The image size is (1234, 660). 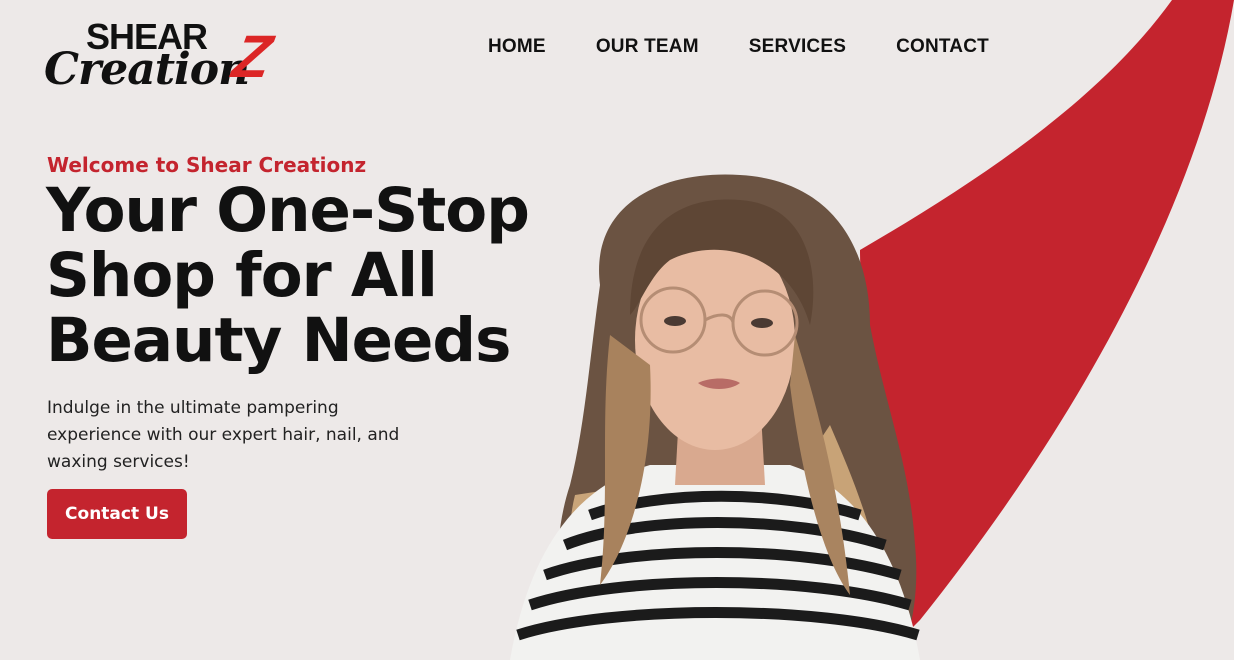 I want to click on logo-accent-letter: Z, so click(x=252, y=56).